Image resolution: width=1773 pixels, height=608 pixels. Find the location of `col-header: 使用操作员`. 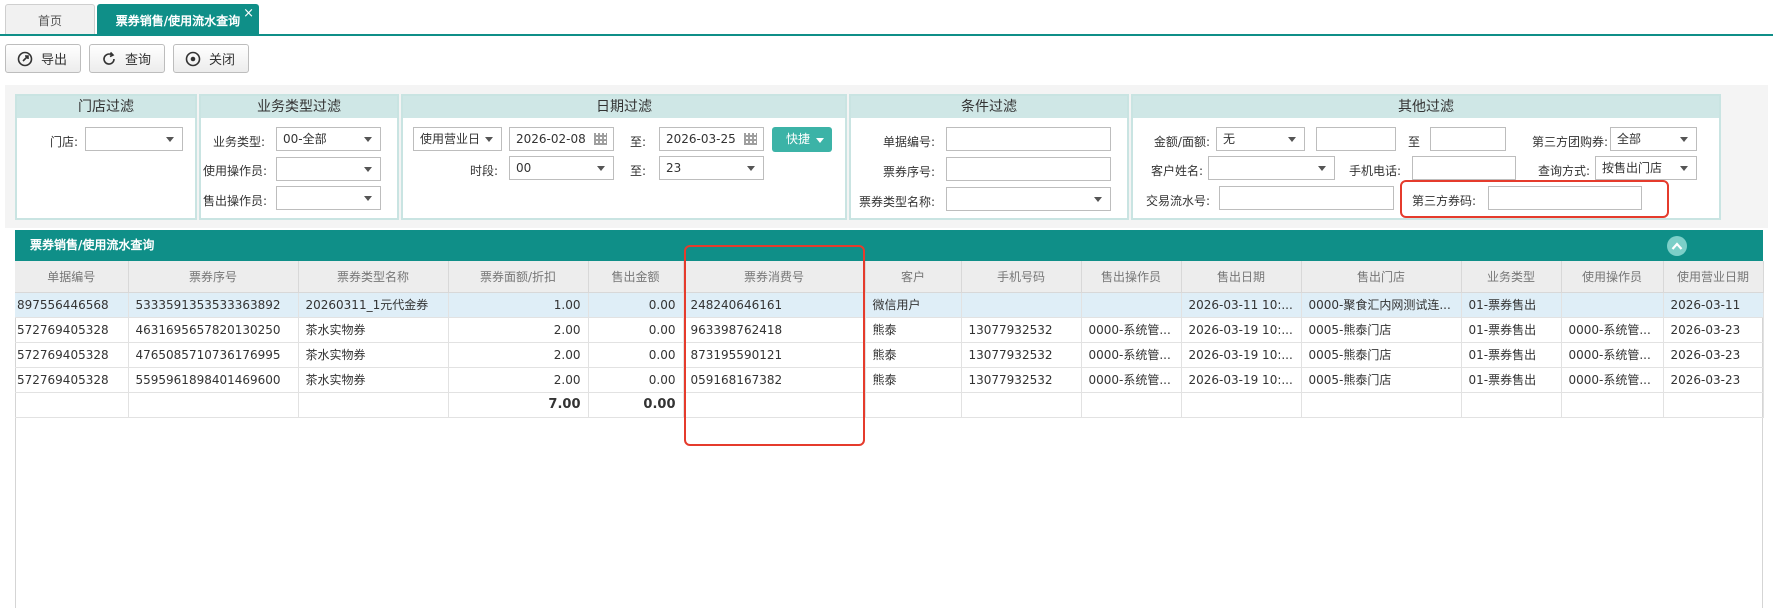

col-header: 使用操作员 is located at coordinates (1612, 277).